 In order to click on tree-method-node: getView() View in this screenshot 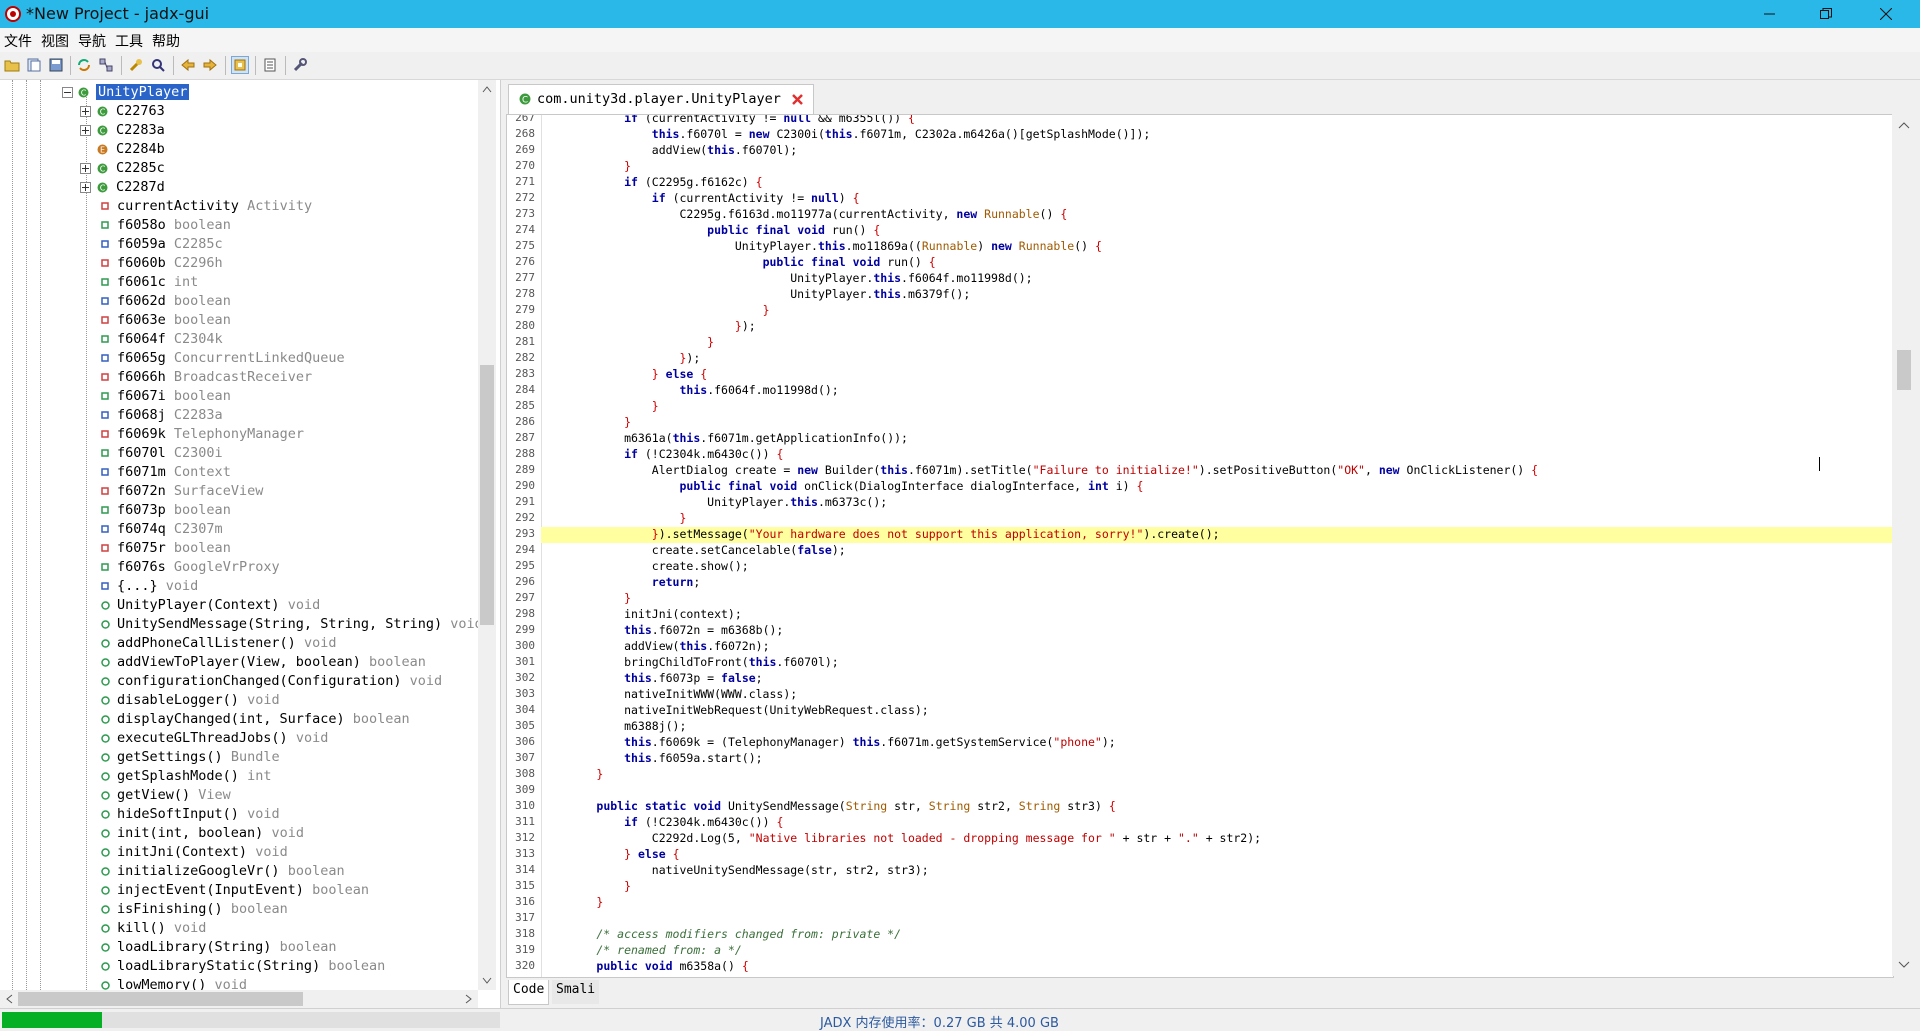, I will do `click(245, 795)`.